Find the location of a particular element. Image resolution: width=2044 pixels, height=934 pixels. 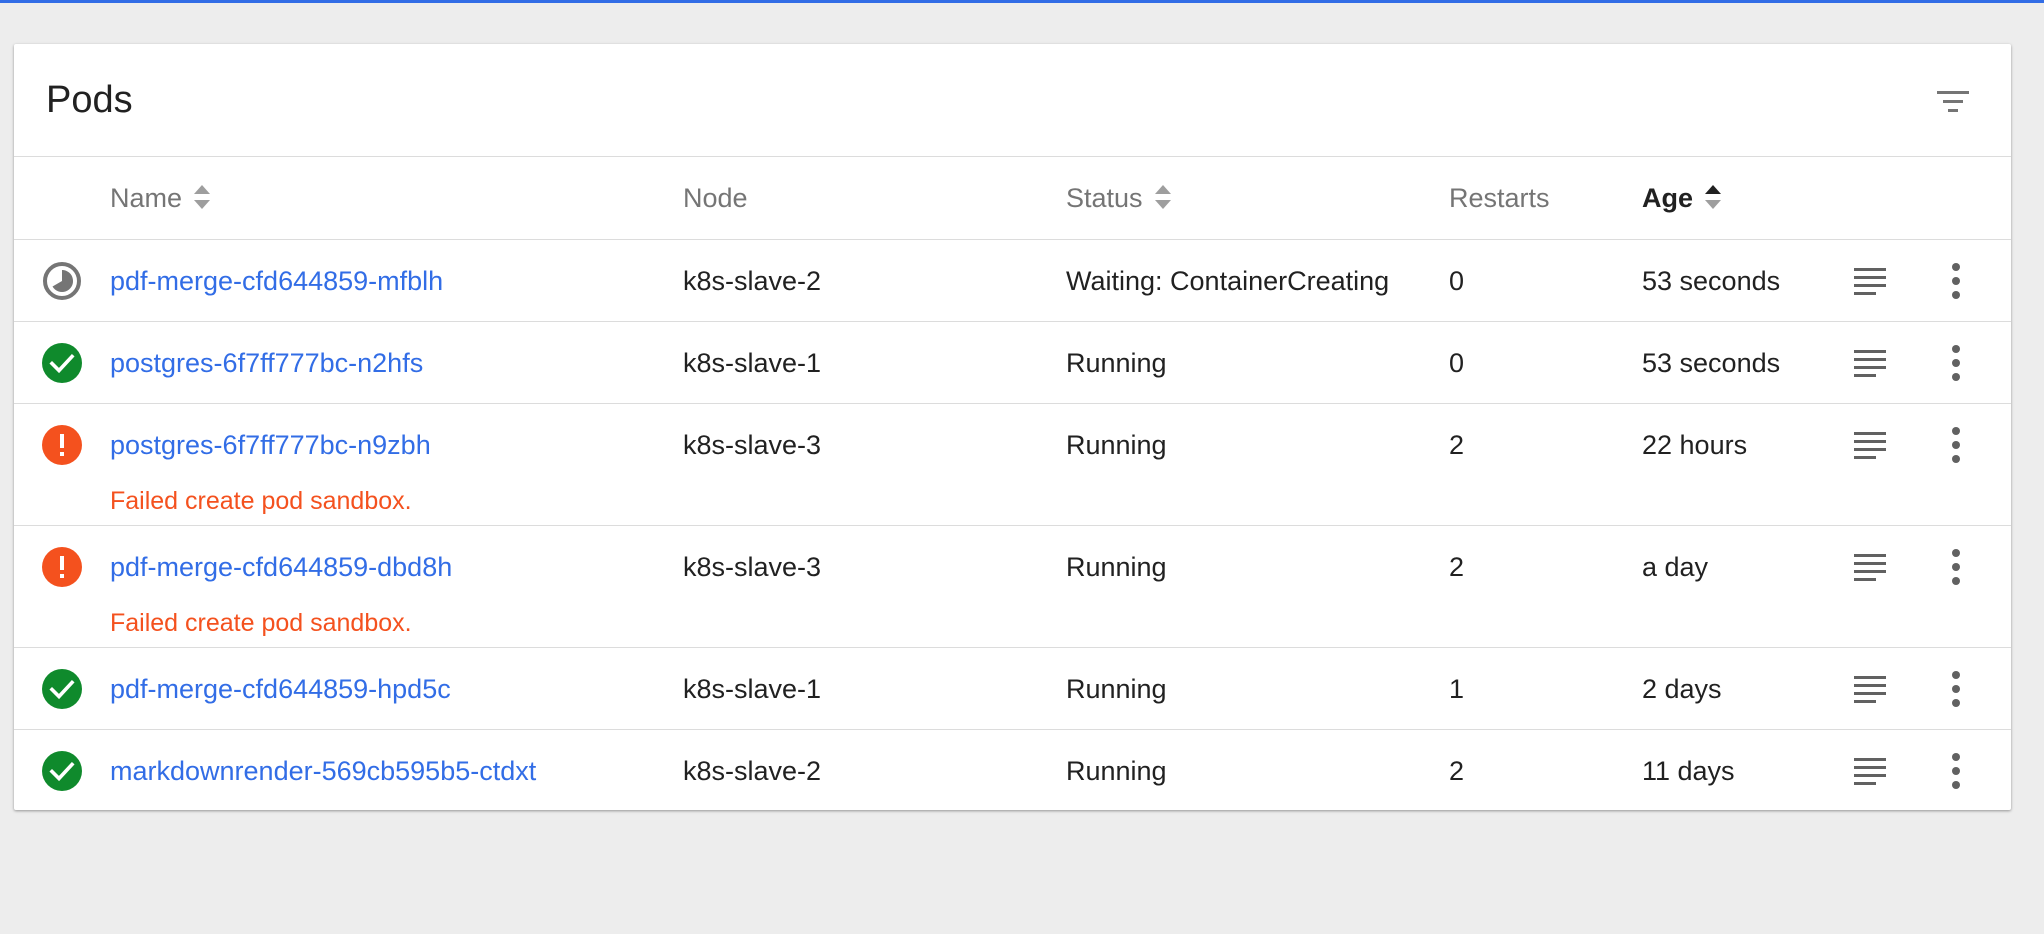

pod-age: a day is located at coordinates (1675, 567).